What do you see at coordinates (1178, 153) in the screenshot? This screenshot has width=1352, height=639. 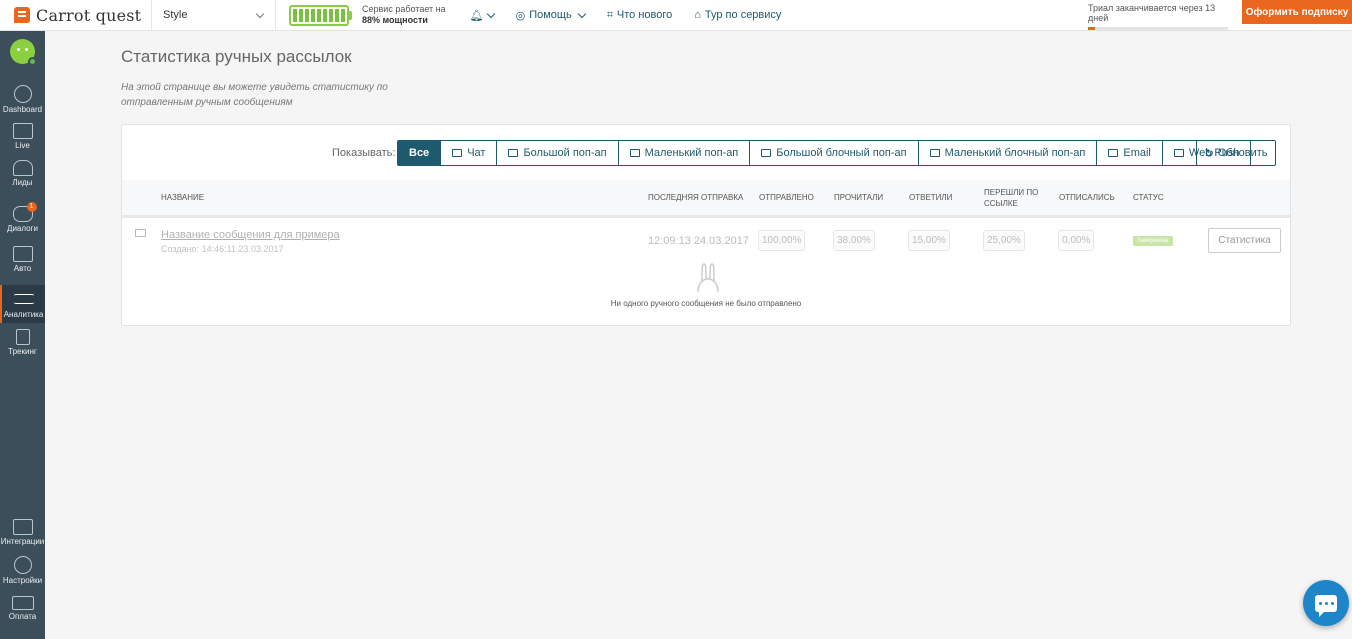 I see `browser-icon` at bounding box center [1178, 153].